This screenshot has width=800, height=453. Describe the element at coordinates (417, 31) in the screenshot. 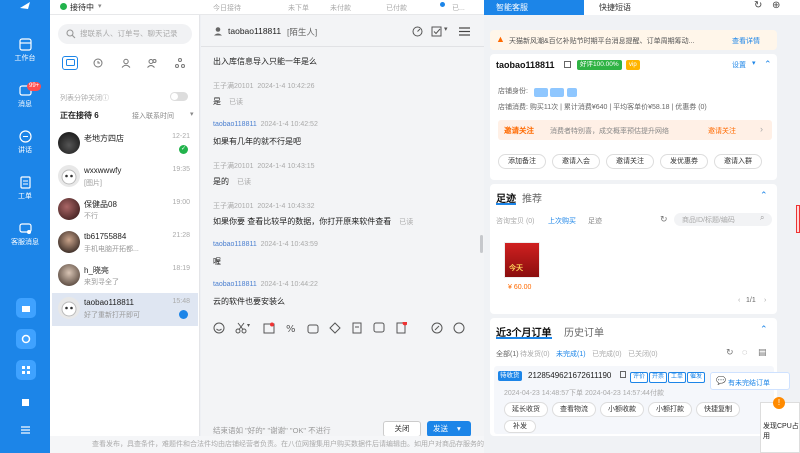

I see `transfer-icon` at that location.